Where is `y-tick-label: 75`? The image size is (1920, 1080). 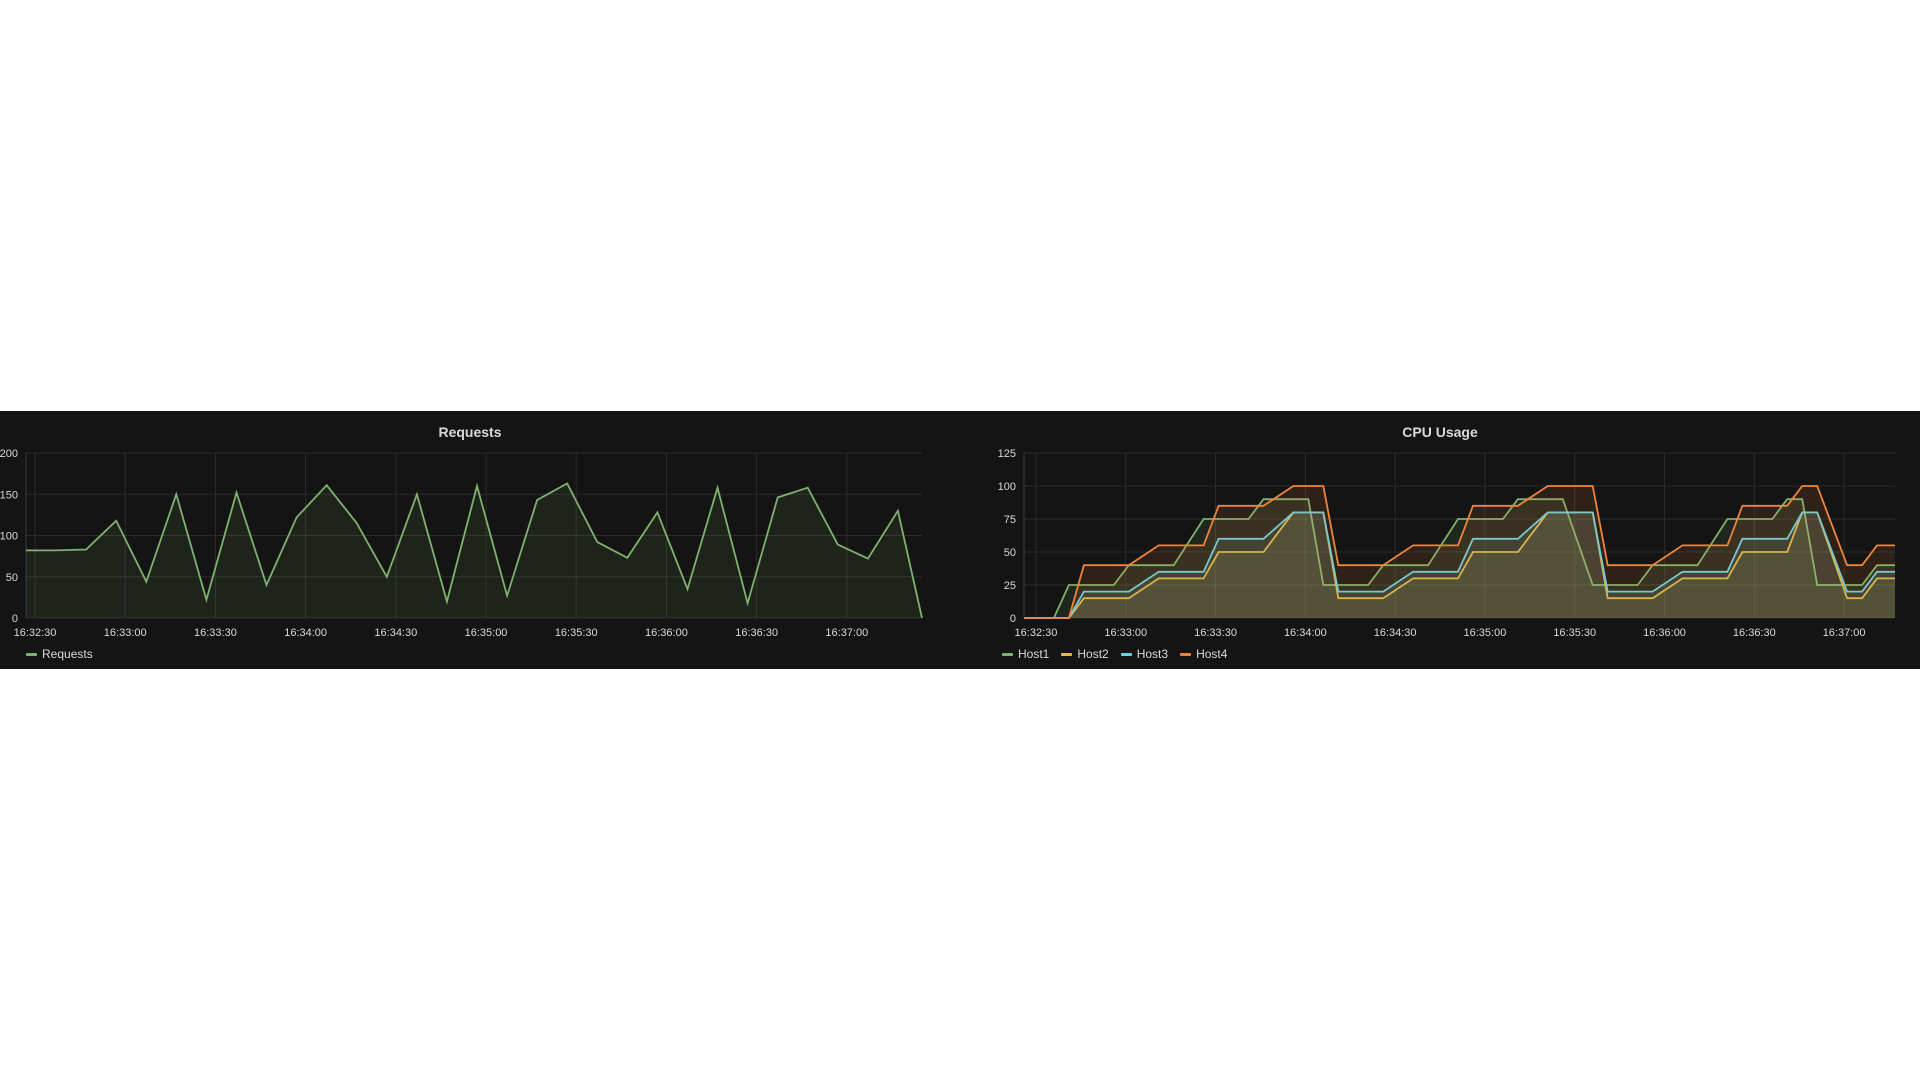
y-tick-label: 75 is located at coordinates (1010, 520).